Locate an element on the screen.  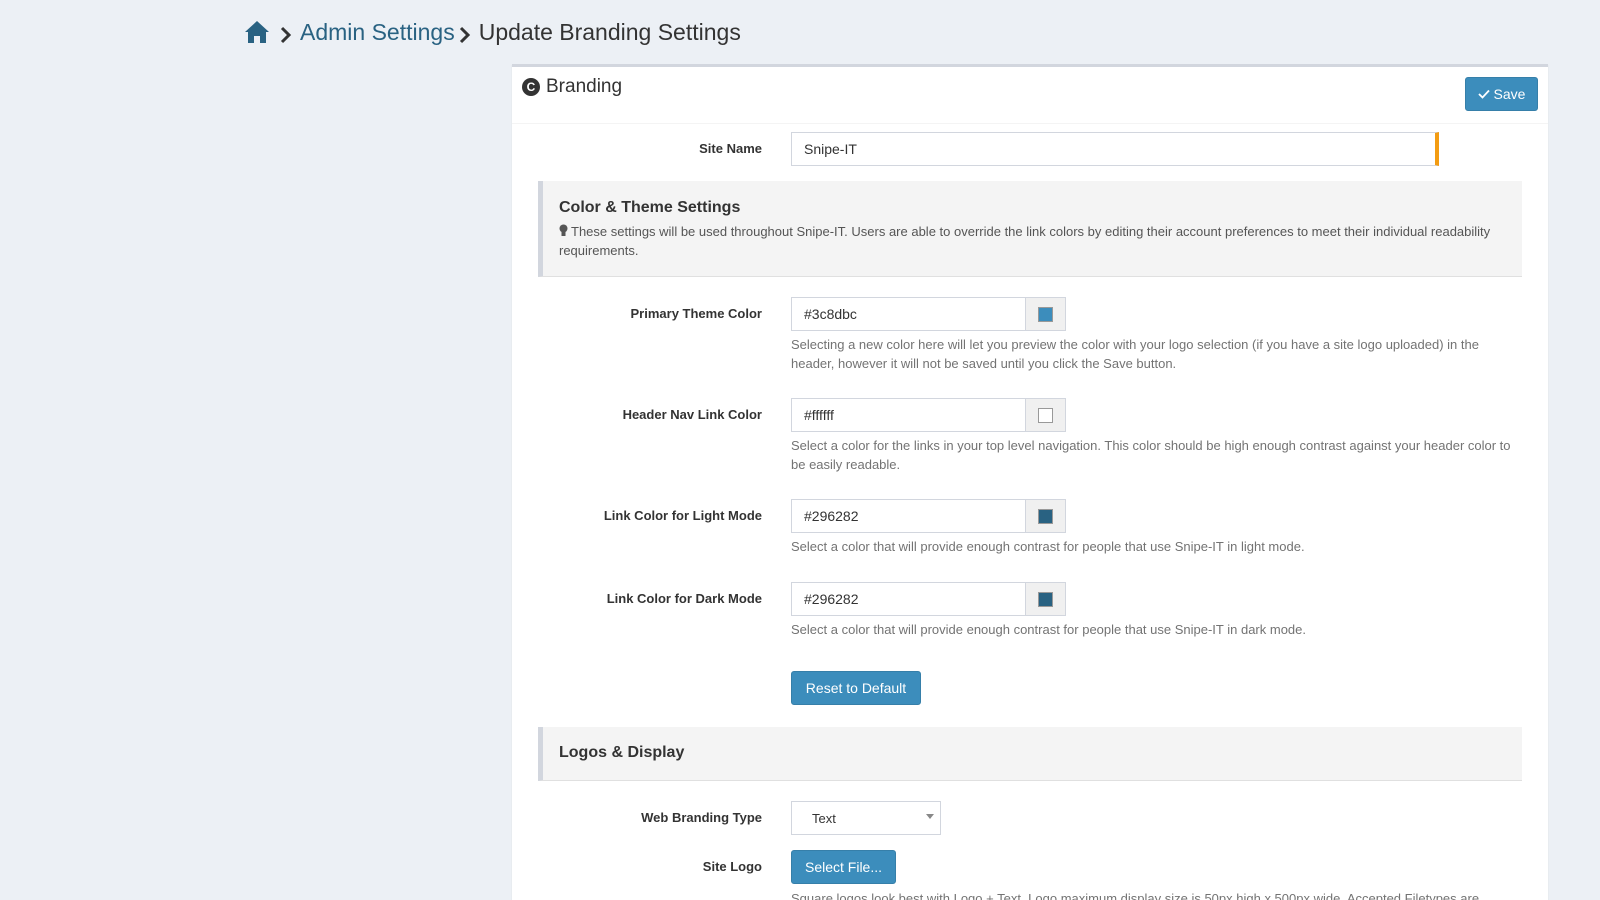
save-button-label: Save is located at coordinates (1509, 94).